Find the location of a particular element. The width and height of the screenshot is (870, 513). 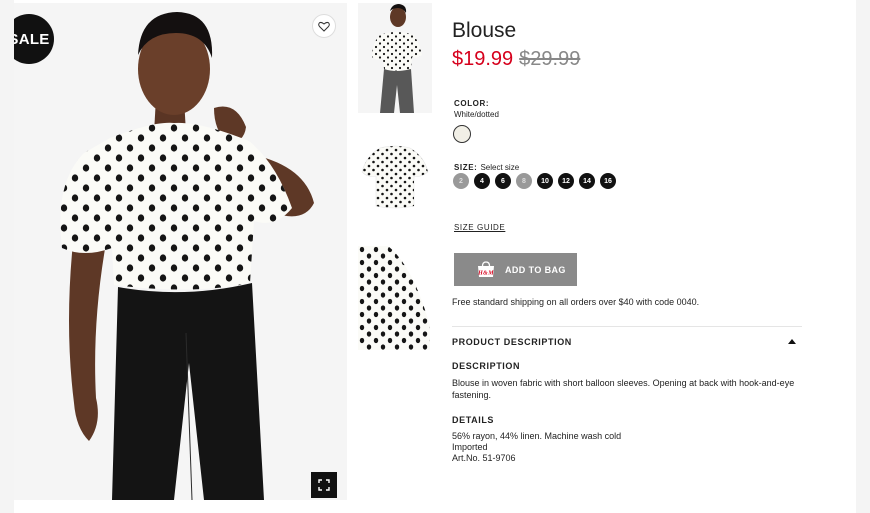

price-row: $19.99 $29.99 is located at coordinates (516, 59).